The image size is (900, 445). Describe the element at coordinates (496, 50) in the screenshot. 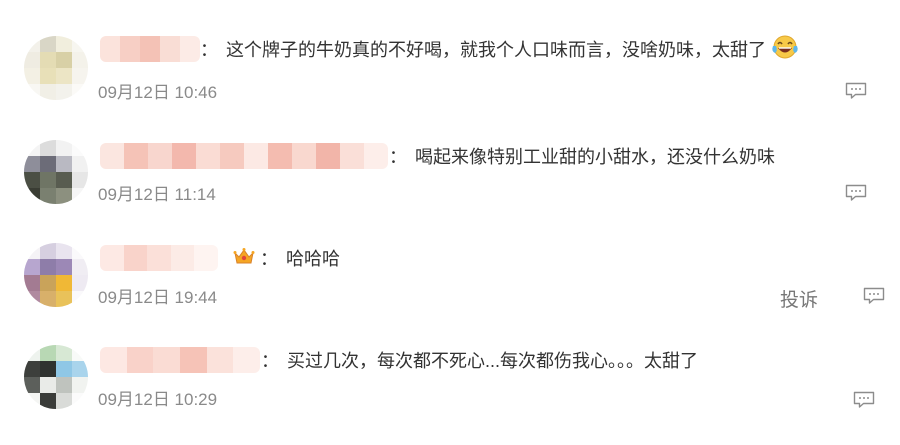

I see `comment-text: 这个牌子的牛奶真的不好喝，就我个人口味而言，没啥奶味，太甜了` at that location.